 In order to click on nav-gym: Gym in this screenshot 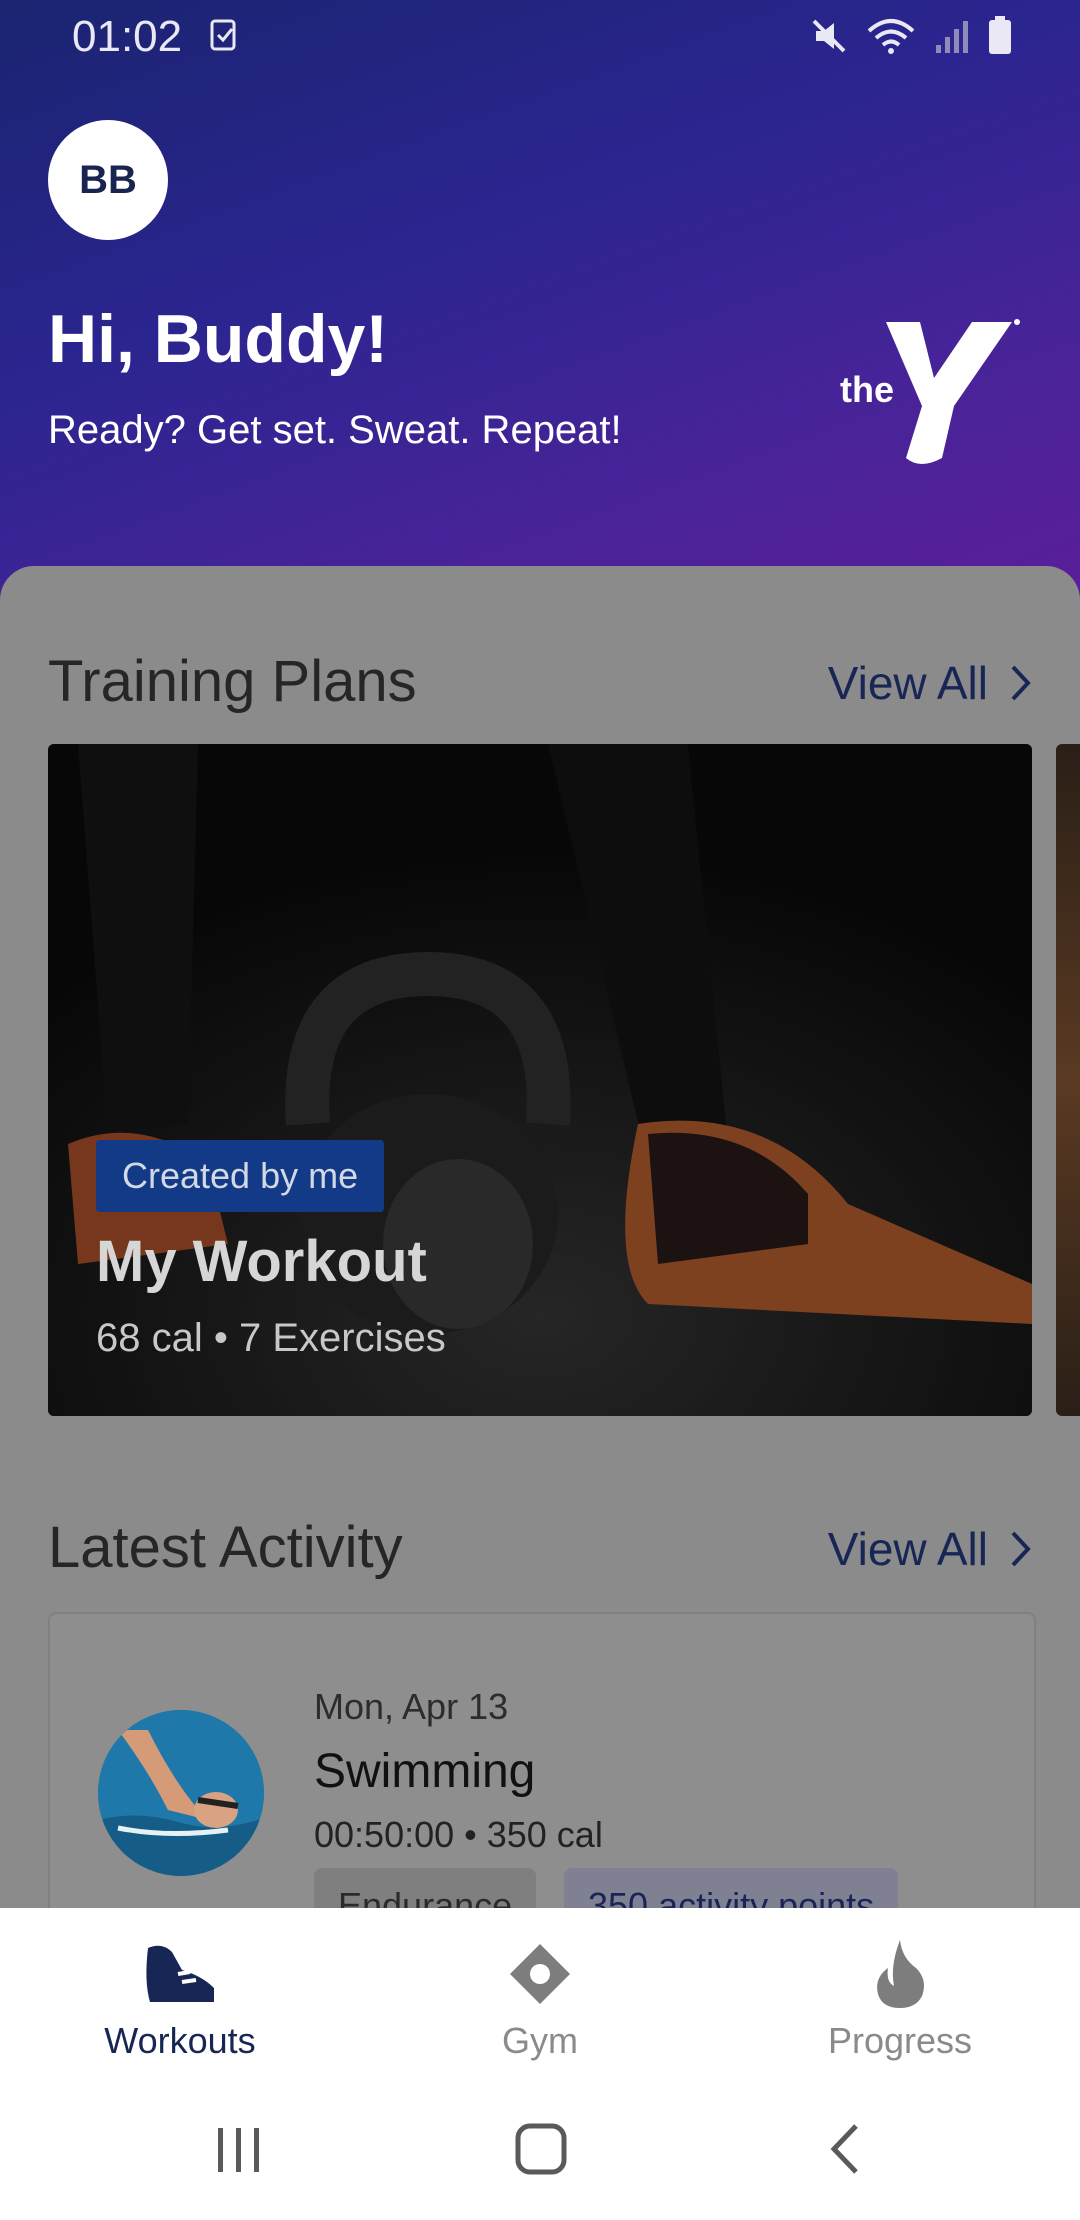, I will do `click(540, 1998)`.